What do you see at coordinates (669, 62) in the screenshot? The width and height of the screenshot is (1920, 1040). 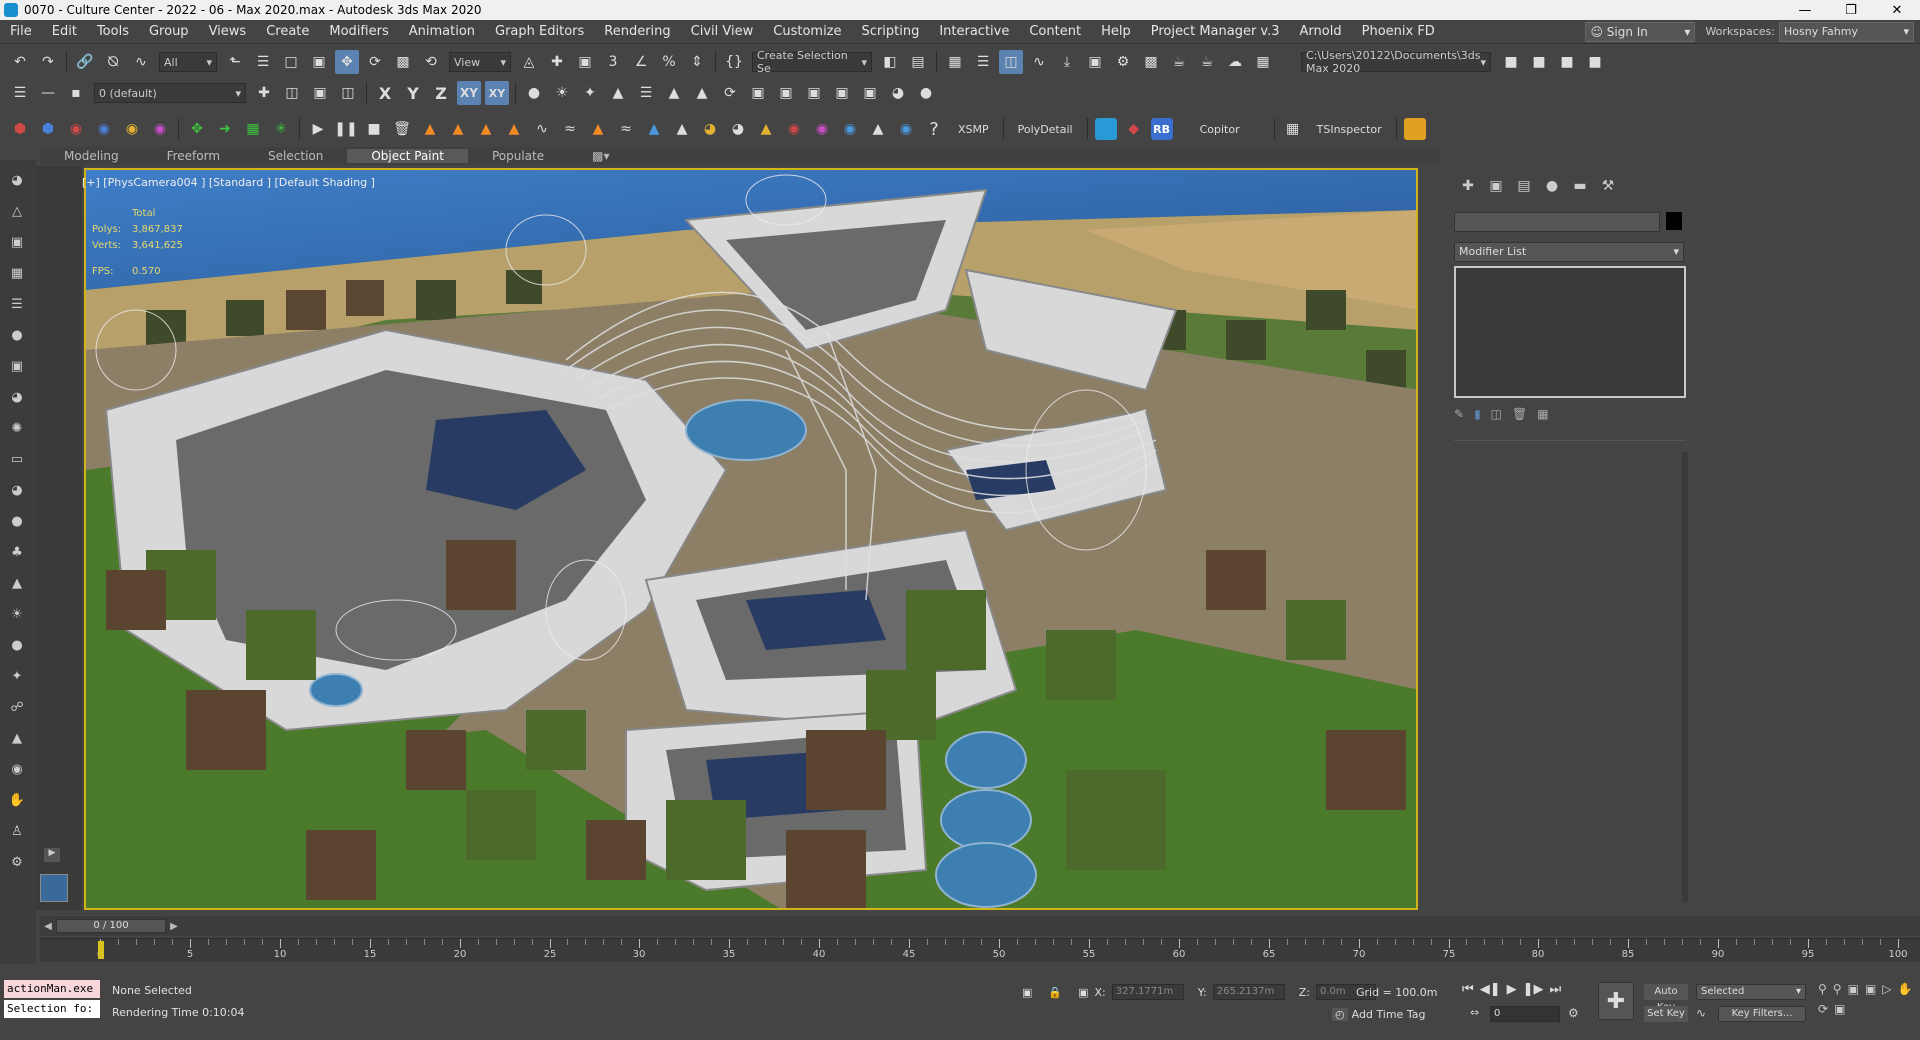 I see `percent-snap-icon: %` at bounding box center [669, 62].